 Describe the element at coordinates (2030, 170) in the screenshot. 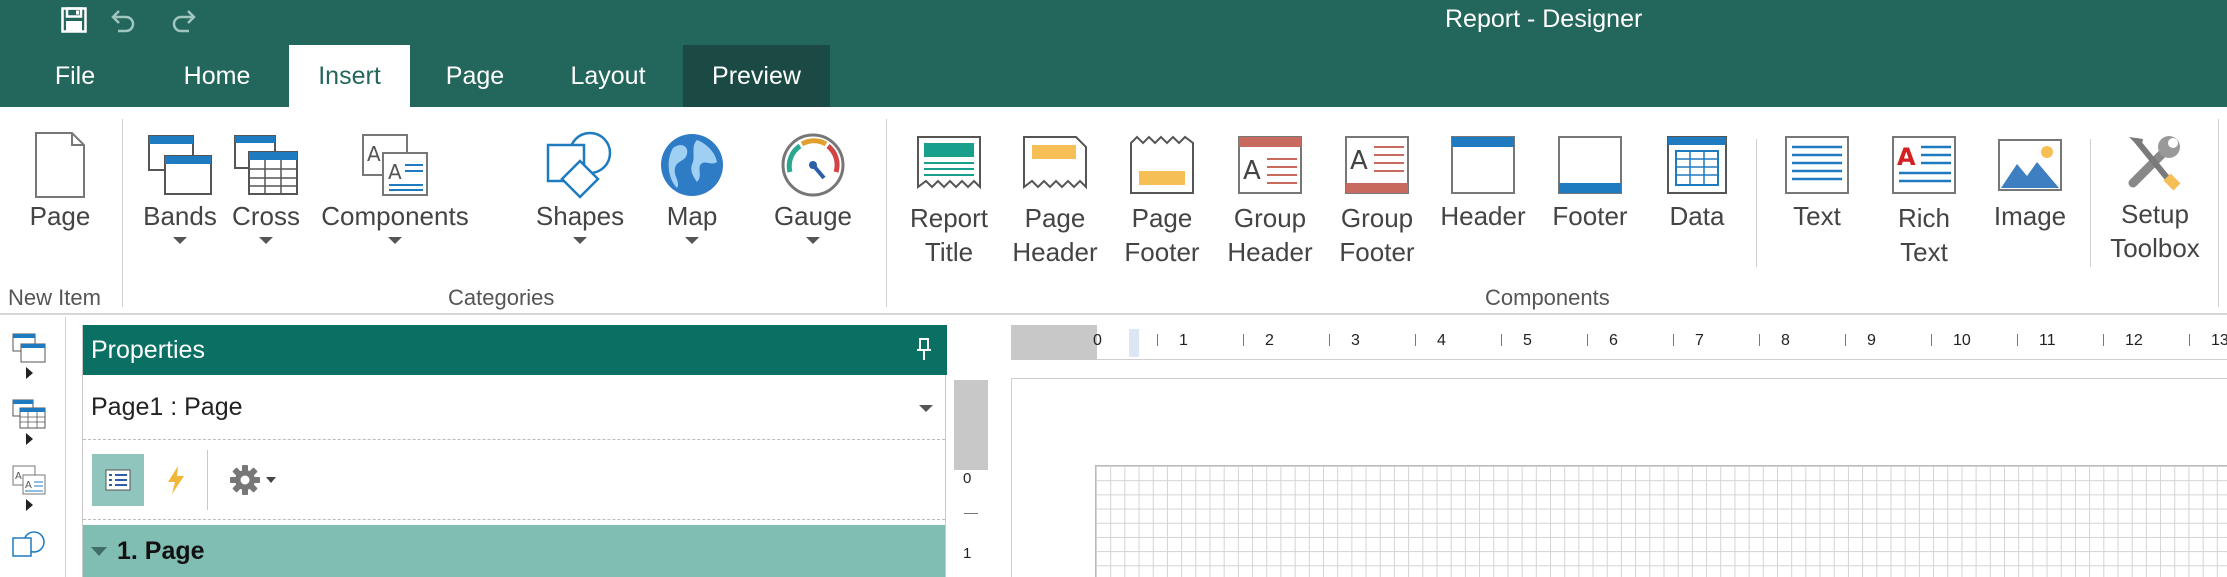

I see `image-button: Image` at that location.